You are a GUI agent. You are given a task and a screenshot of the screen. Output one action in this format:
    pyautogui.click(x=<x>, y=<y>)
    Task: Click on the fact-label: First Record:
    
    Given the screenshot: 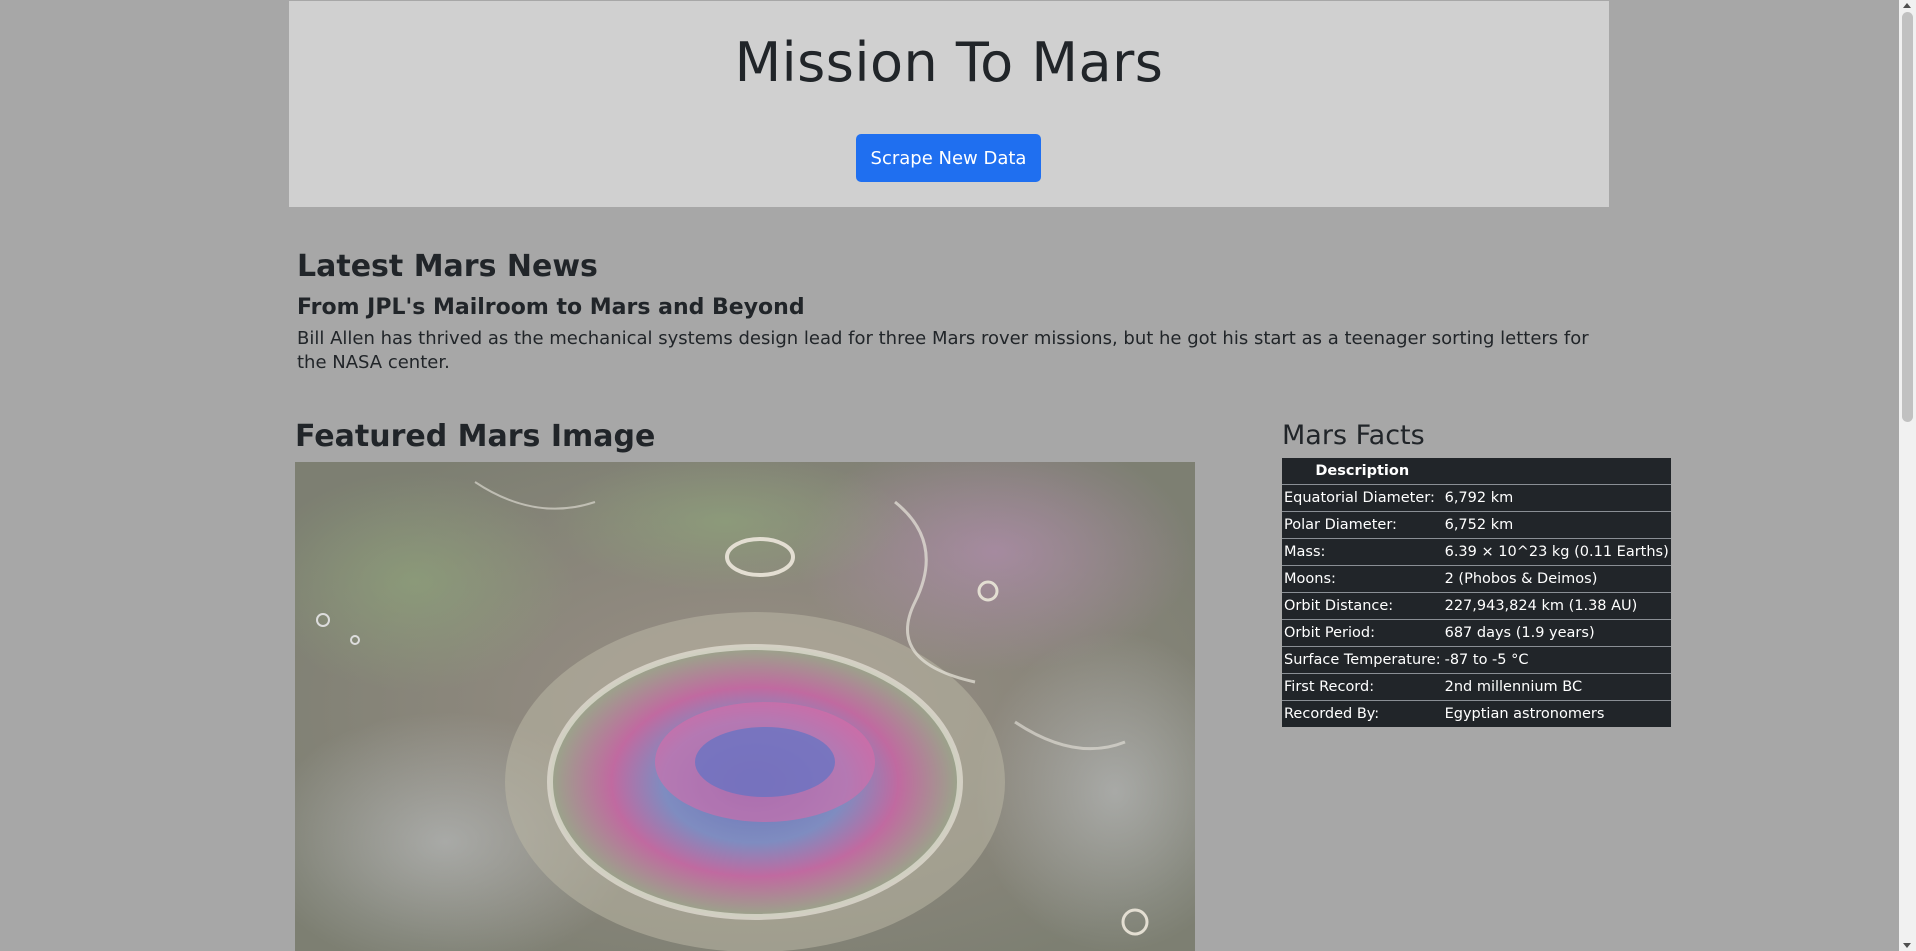 What is the action you would take?
    pyautogui.click(x=1362, y=687)
    